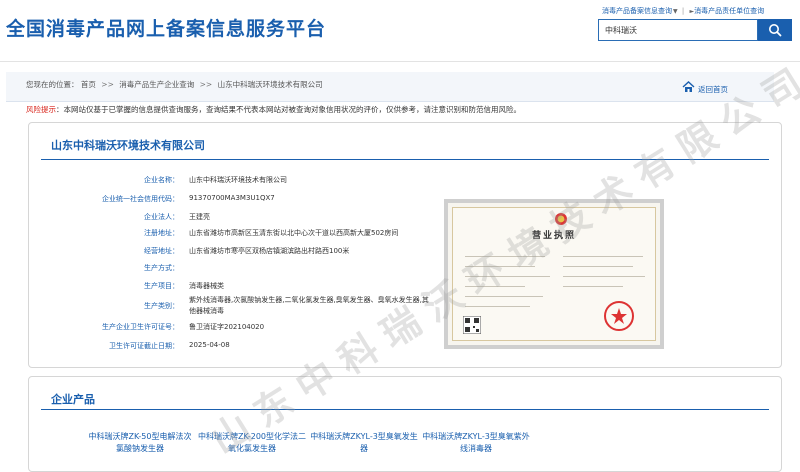 The image size is (800, 472). What do you see at coordinates (161, 217) in the screenshot?
I see `field-label-legal-person: 企业法人：` at bounding box center [161, 217].